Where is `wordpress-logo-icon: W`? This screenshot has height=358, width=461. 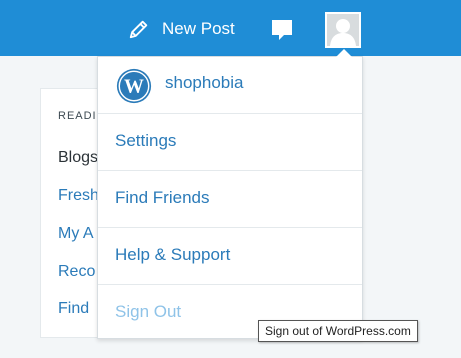 wordpress-logo-icon: W is located at coordinates (134, 86).